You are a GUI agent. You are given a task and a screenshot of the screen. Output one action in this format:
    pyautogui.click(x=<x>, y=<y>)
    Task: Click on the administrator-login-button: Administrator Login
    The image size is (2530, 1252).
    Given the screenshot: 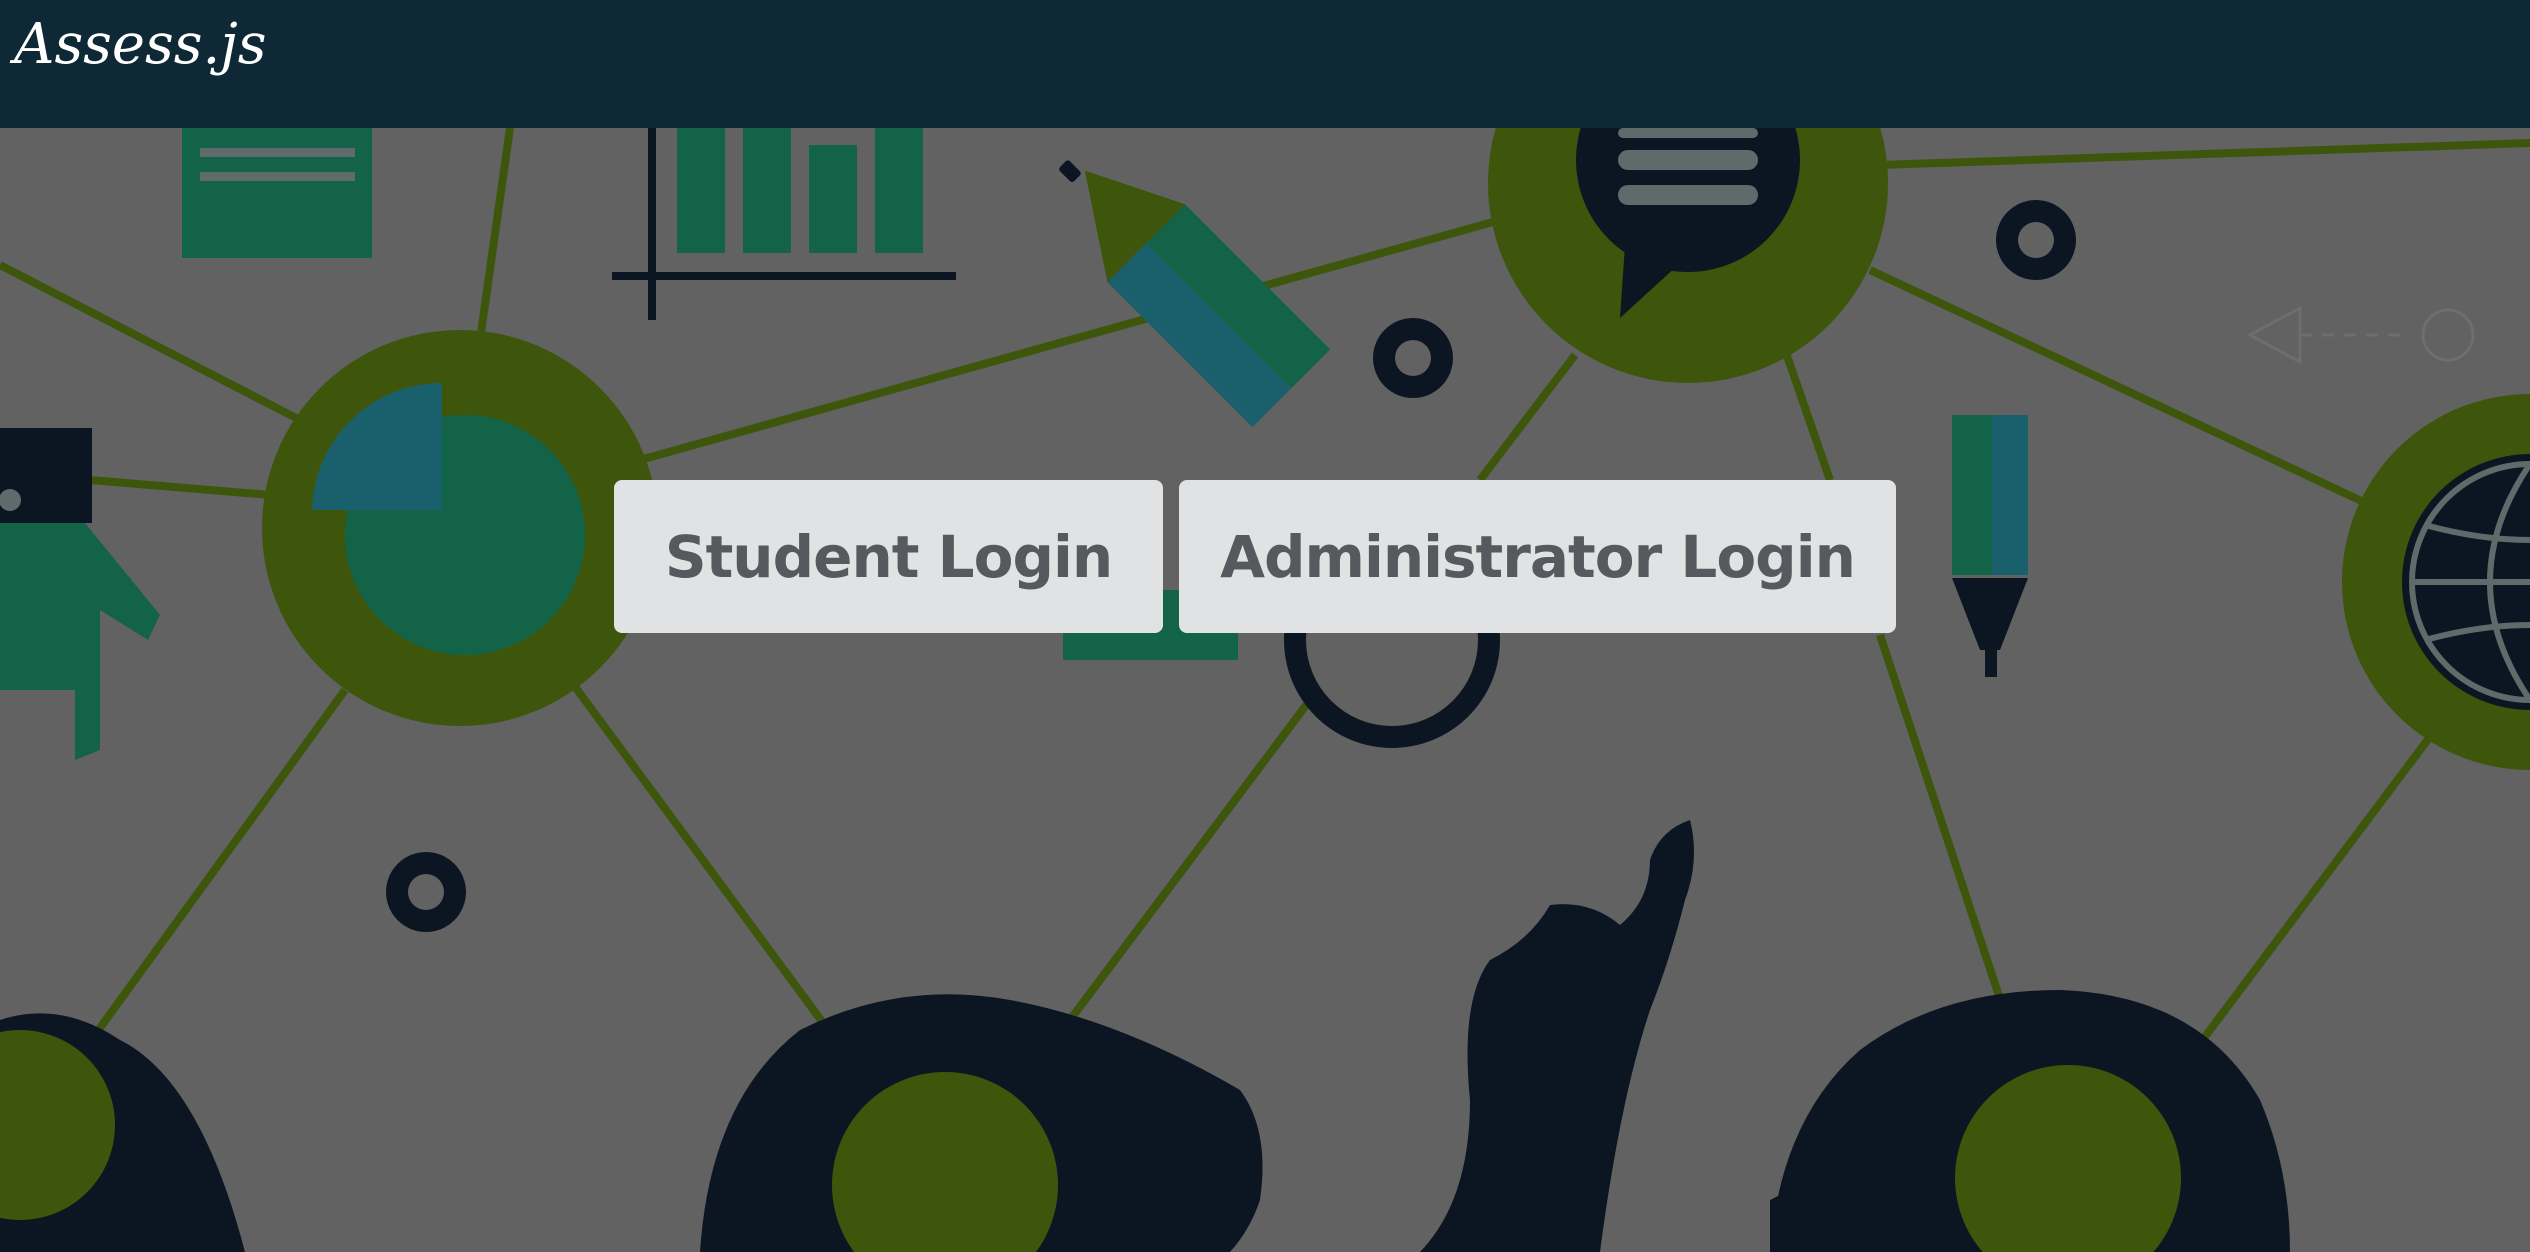 What is the action you would take?
    pyautogui.click(x=1537, y=556)
    